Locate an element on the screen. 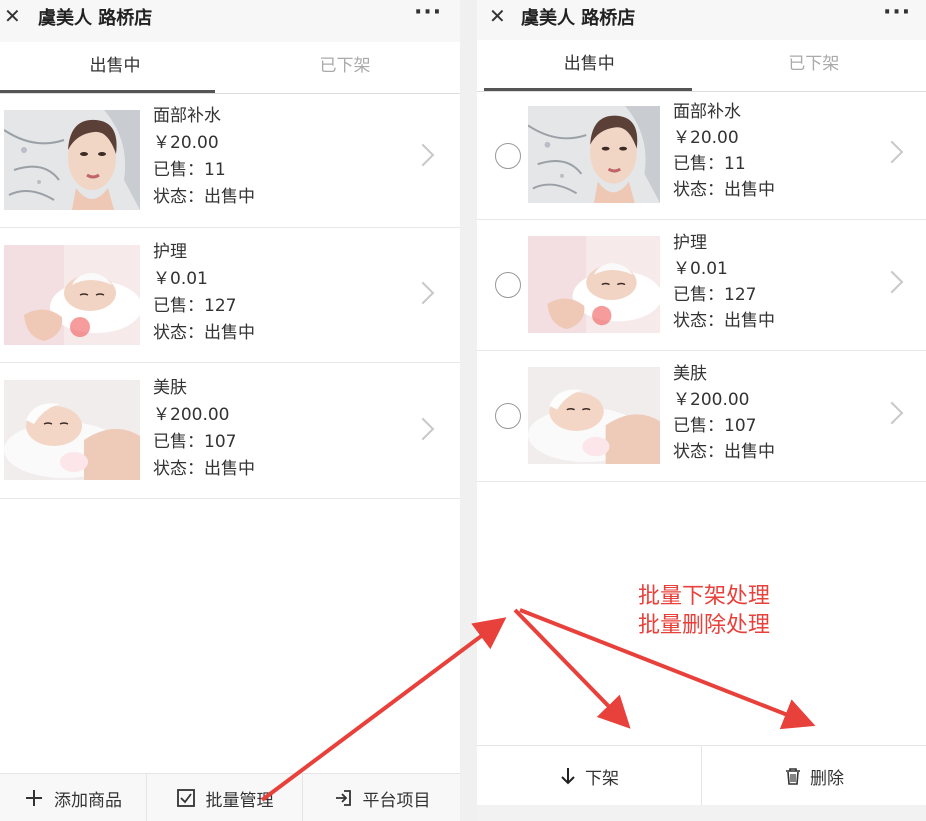 The image size is (926, 821). checkbox-icon is located at coordinates (185, 798).